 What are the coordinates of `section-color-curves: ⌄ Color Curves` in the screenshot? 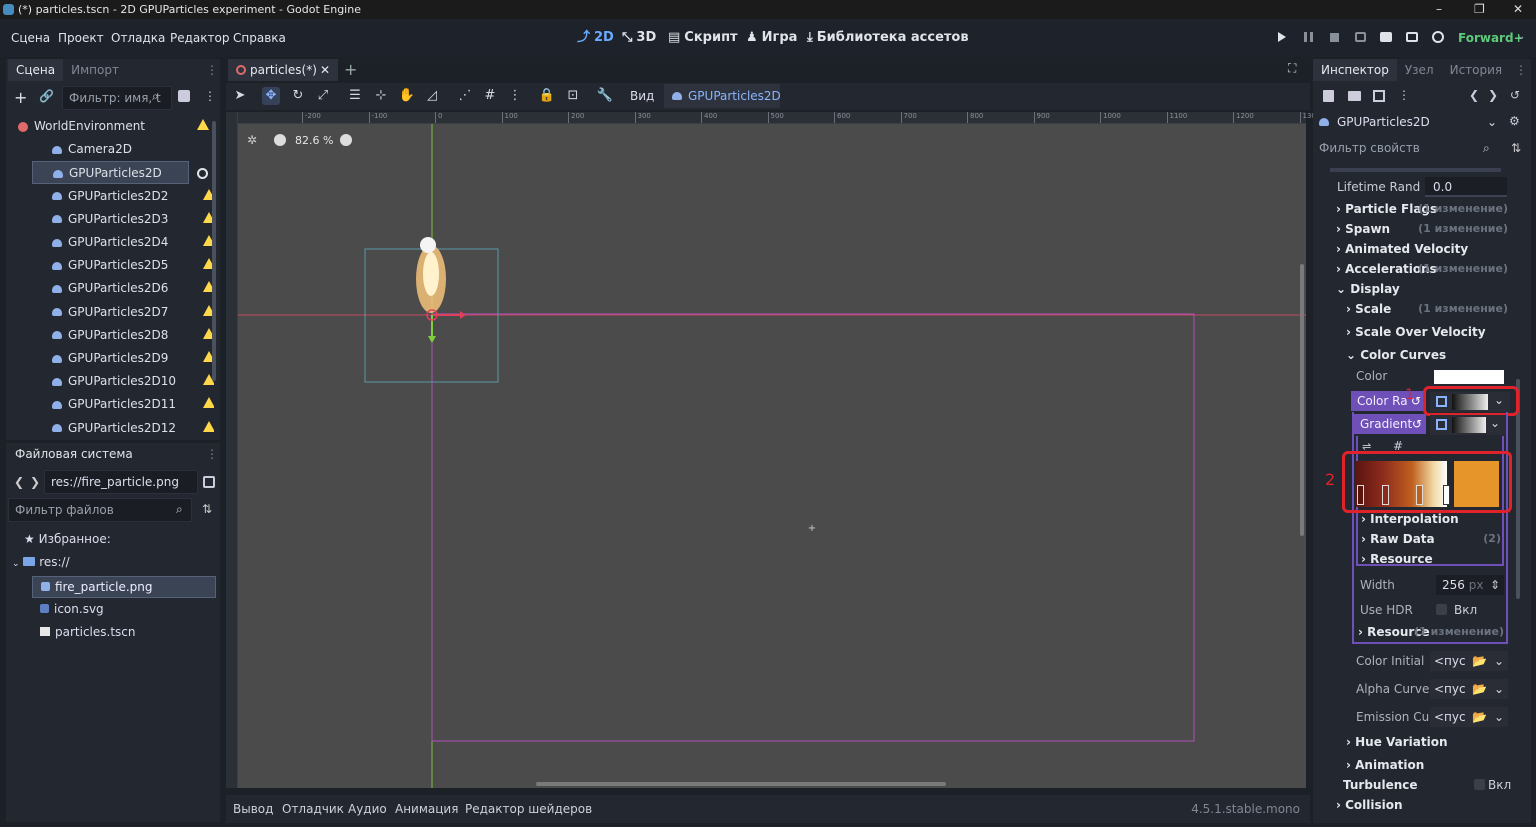 It's located at (1427, 355).